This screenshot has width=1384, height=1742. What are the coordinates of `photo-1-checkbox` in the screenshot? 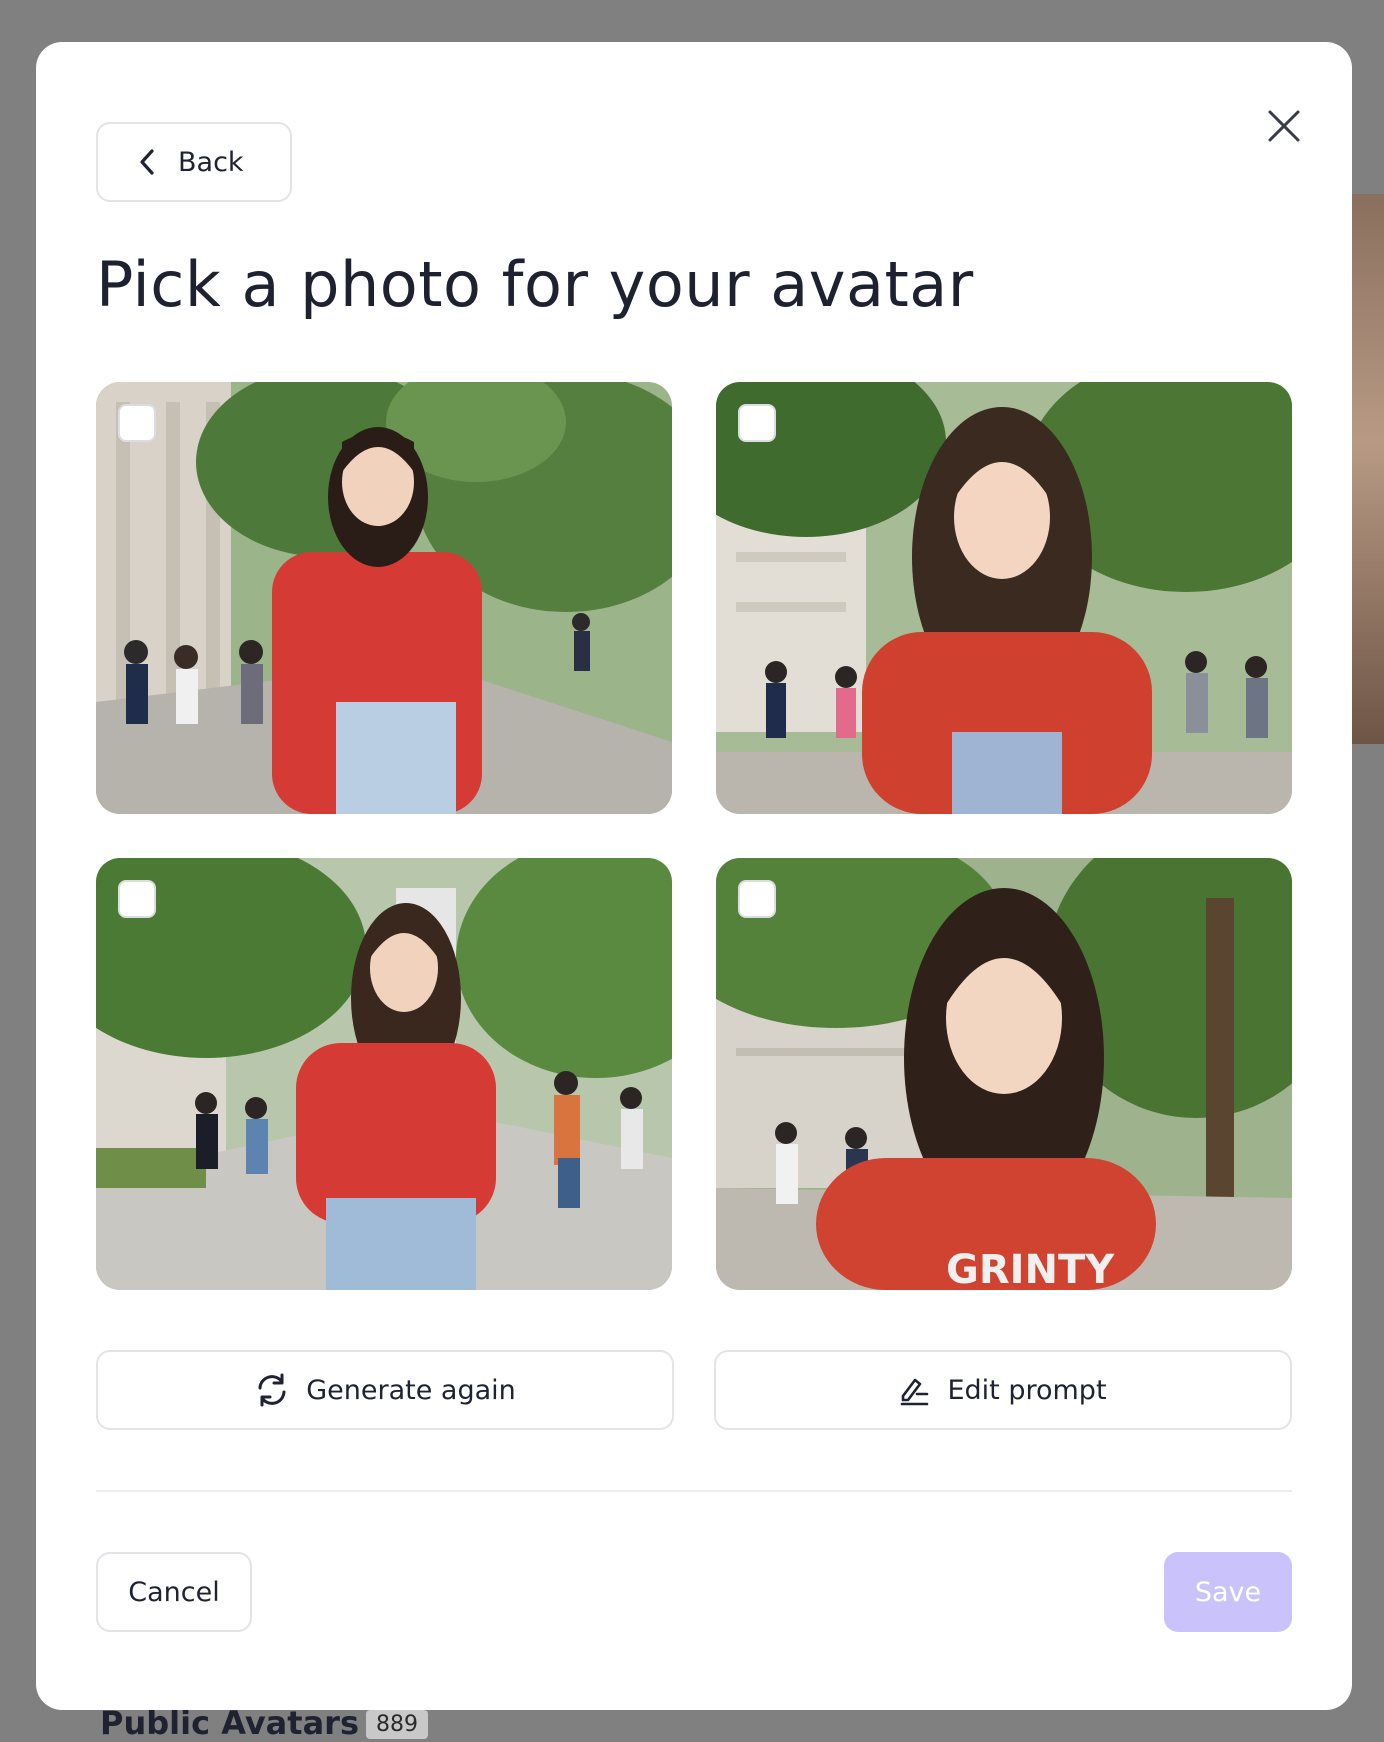 It's located at (137, 423).